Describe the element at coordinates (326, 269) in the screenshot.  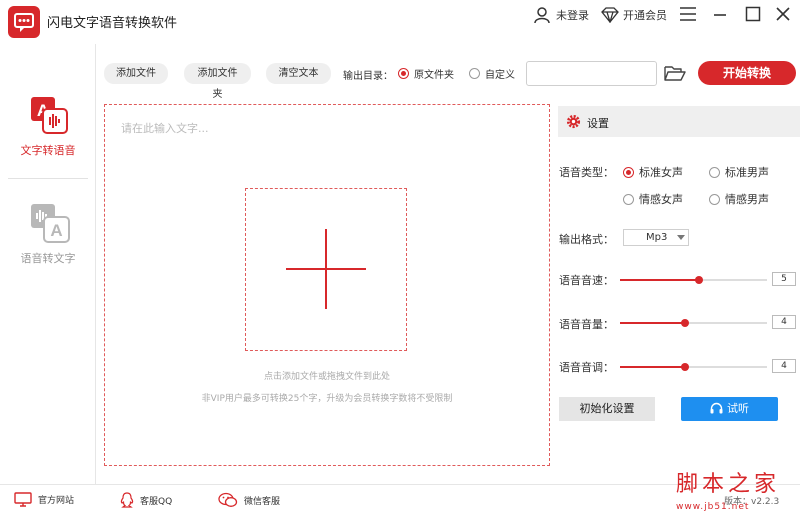
I see `plus-icon-vertical` at that location.